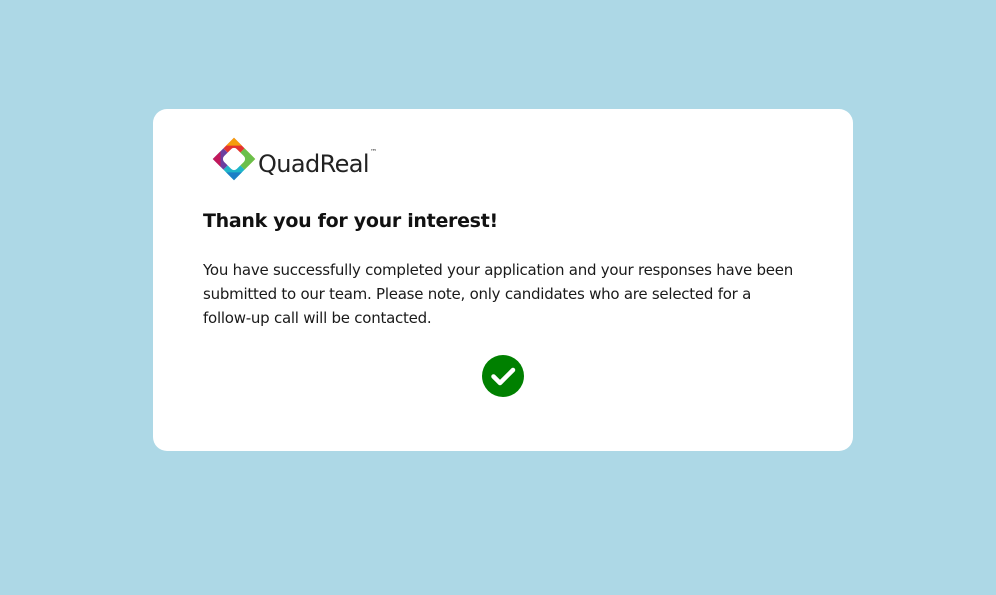 This screenshot has height=595, width=996. I want to click on quadreal-logo-mark-icon, so click(234, 159).